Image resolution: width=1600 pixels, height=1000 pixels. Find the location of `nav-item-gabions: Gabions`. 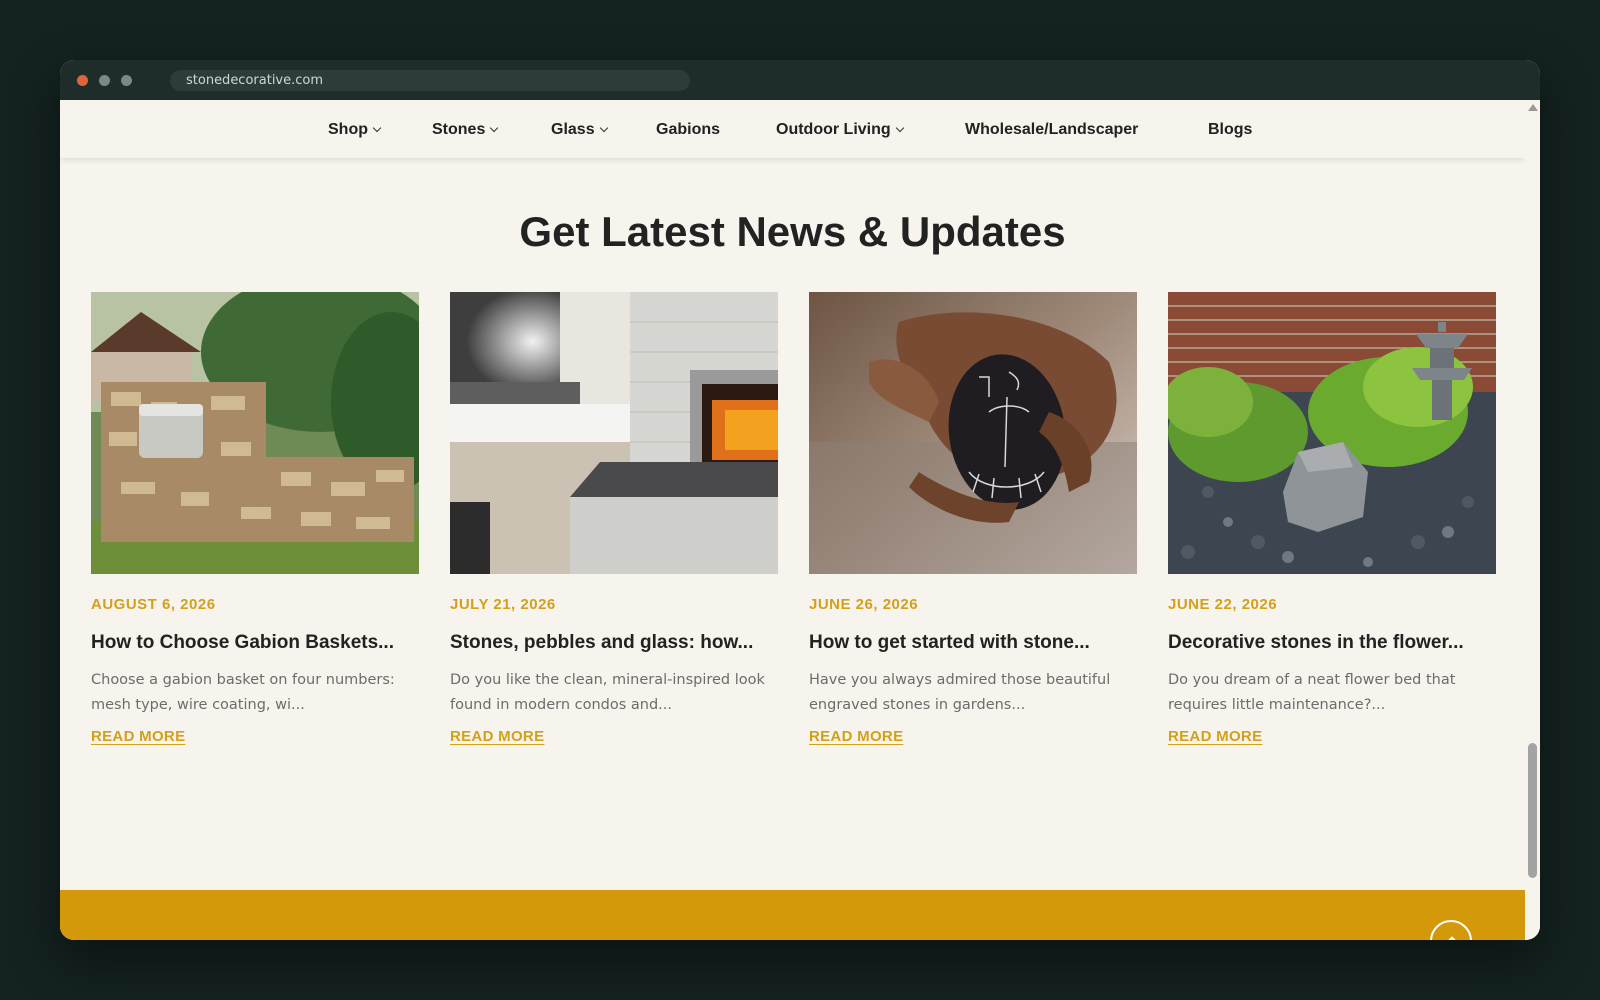

nav-item-gabions: Gabions is located at coordinates (688, 130).